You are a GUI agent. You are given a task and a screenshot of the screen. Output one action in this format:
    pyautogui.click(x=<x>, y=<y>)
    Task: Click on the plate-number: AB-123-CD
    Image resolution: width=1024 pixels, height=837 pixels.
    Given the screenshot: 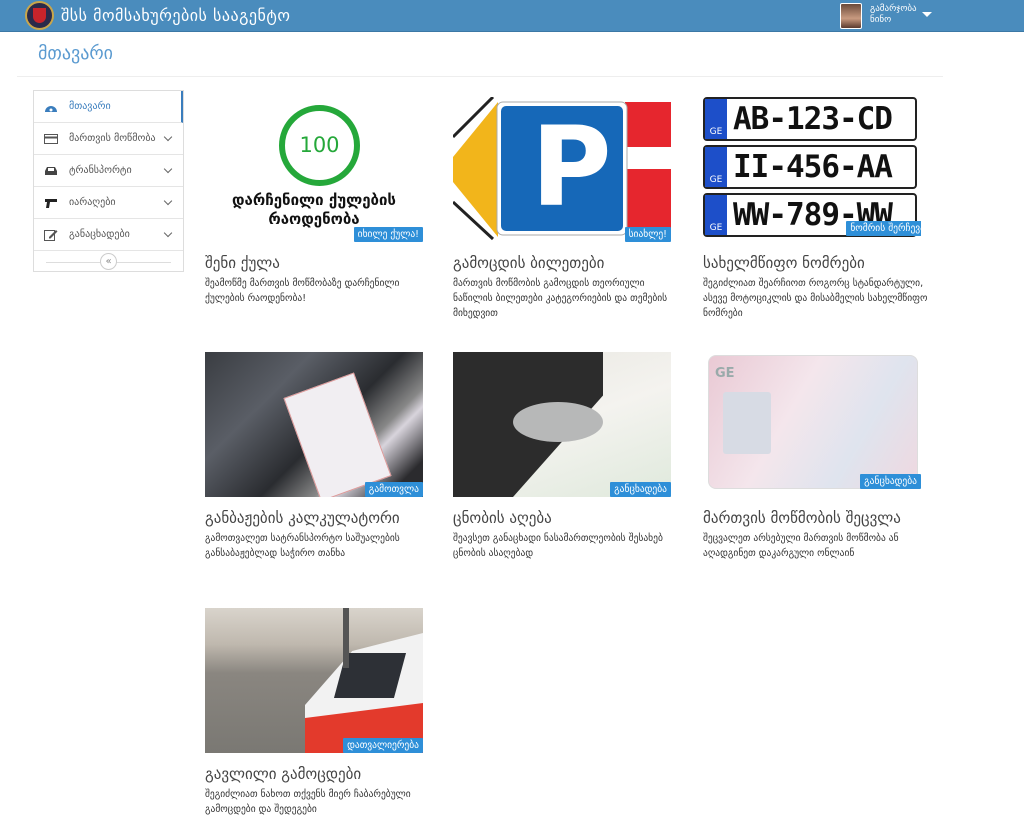 What is the action you would take?
    pyautogui.click(x=813, y=119)
    